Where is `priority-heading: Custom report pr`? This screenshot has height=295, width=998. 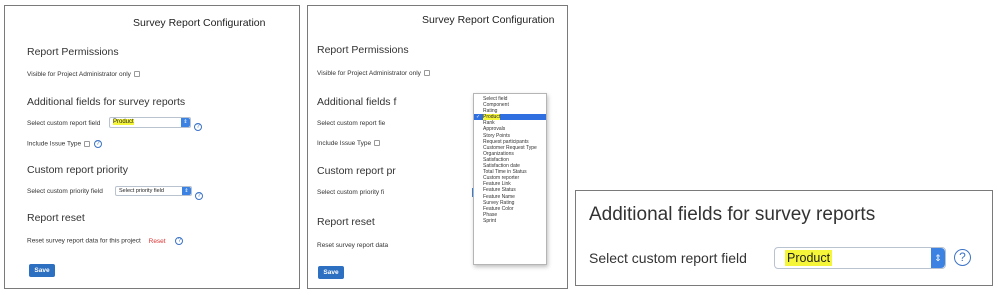
priority-heading: Custom report pr is located at coordinates (356, 171).